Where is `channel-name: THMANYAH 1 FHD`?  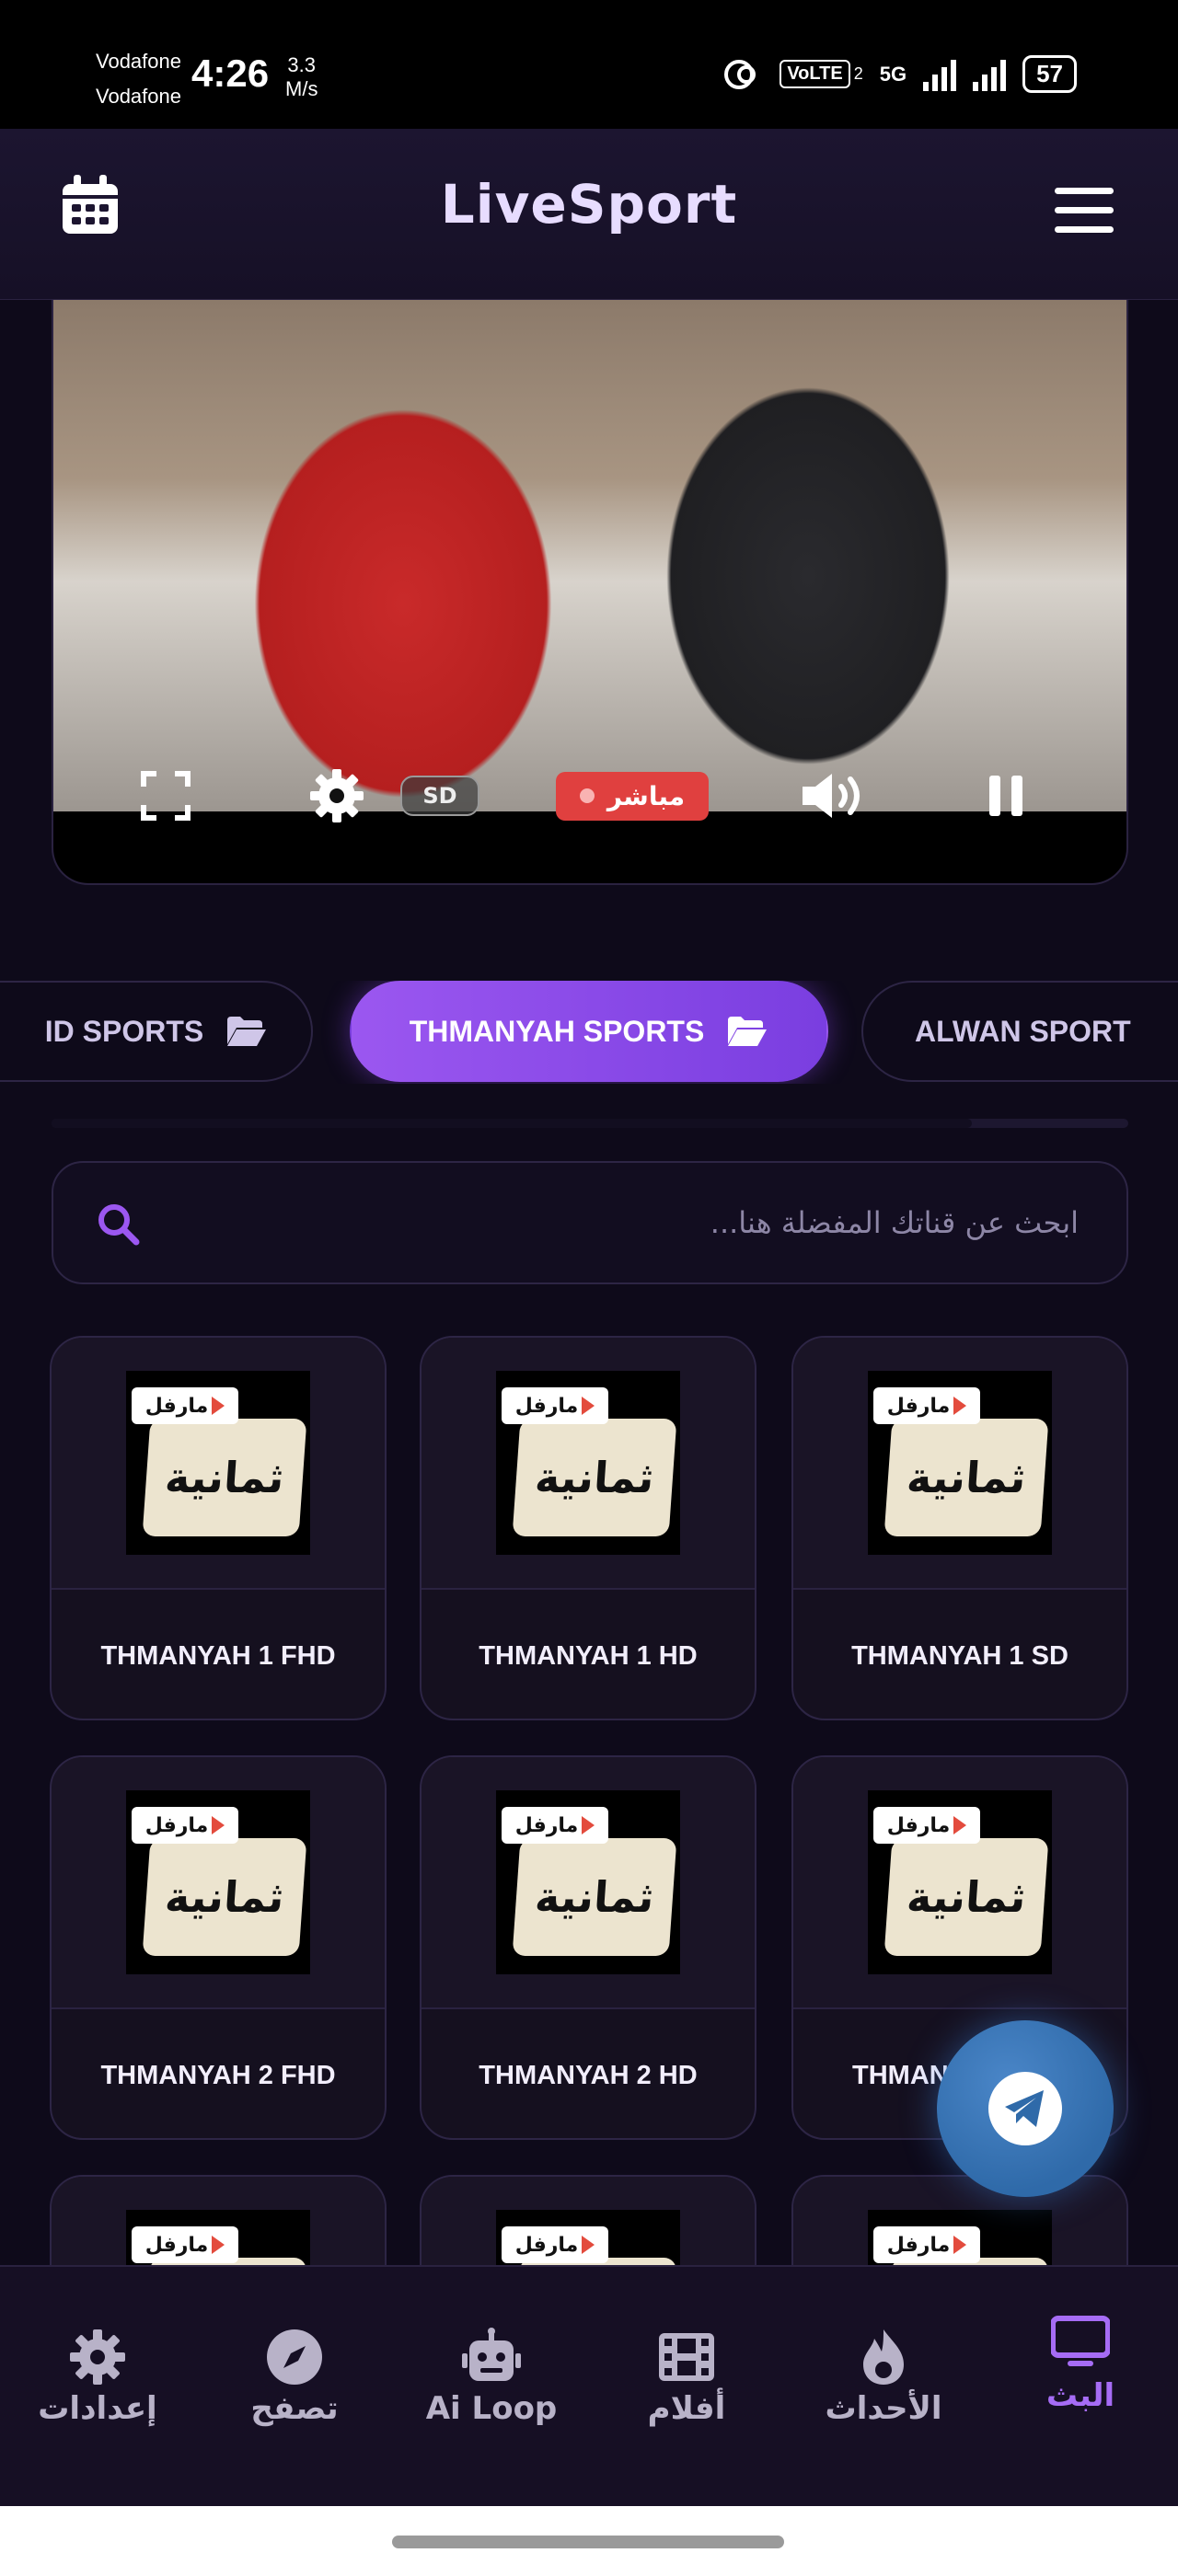 channel-name: THMANYAH 1 FHD is located at coordinates (218, 1655).